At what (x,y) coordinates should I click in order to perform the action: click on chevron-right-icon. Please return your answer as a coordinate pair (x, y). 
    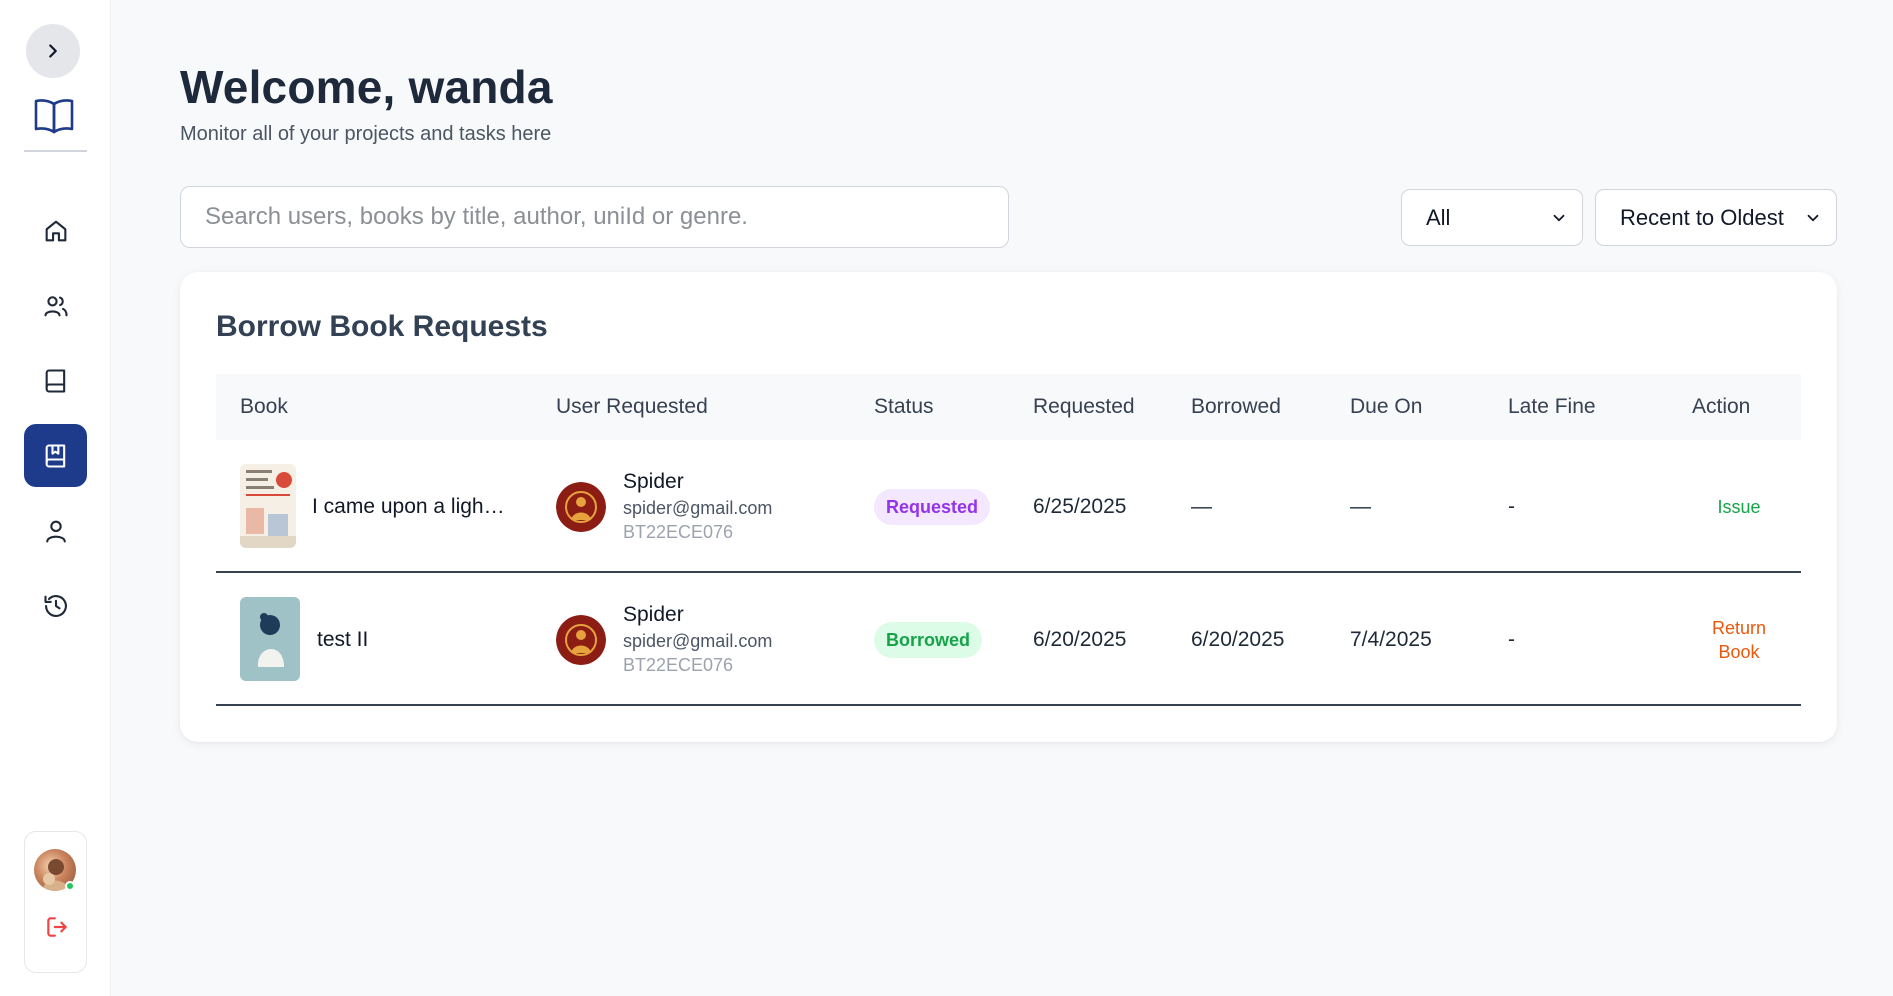
    Looking at the image, I should click on (53, 51).